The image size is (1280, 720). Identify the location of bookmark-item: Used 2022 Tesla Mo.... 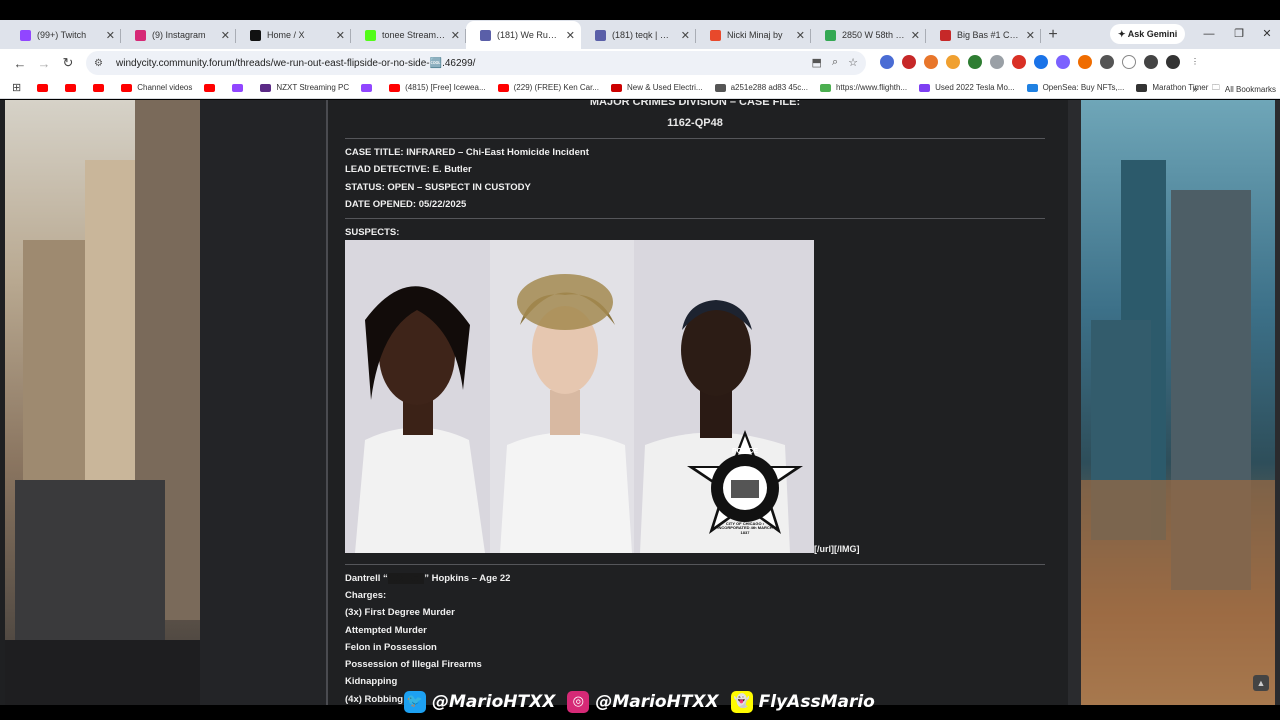
(967, 87).